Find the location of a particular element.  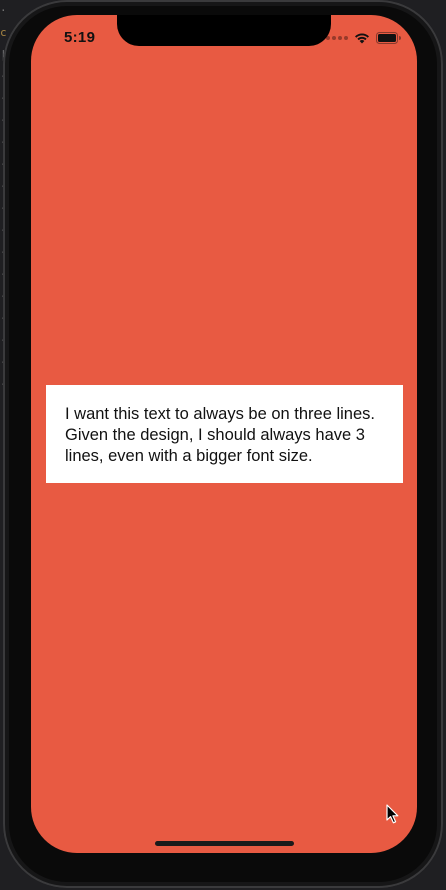

wifi-icon is located at coordinates (362, 38).